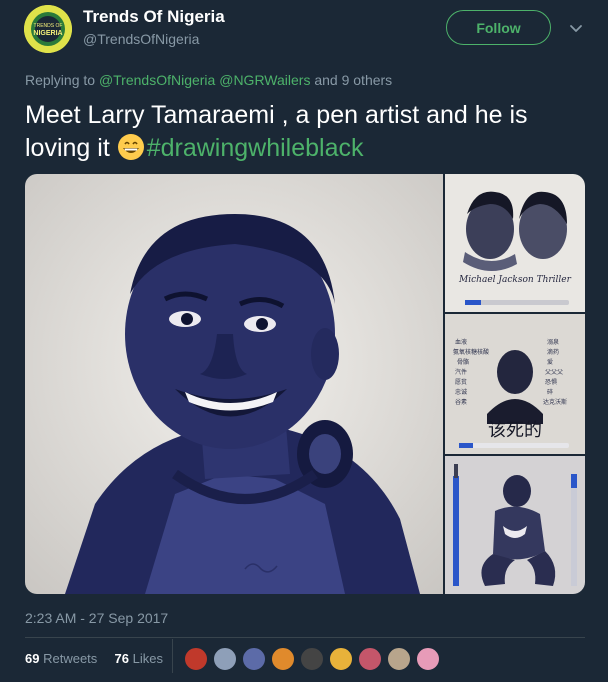 The image size is (608, 682). I want to click on tweet-timestamp: 2:23 AM - 27 Sep 2017, so click(96, 618).